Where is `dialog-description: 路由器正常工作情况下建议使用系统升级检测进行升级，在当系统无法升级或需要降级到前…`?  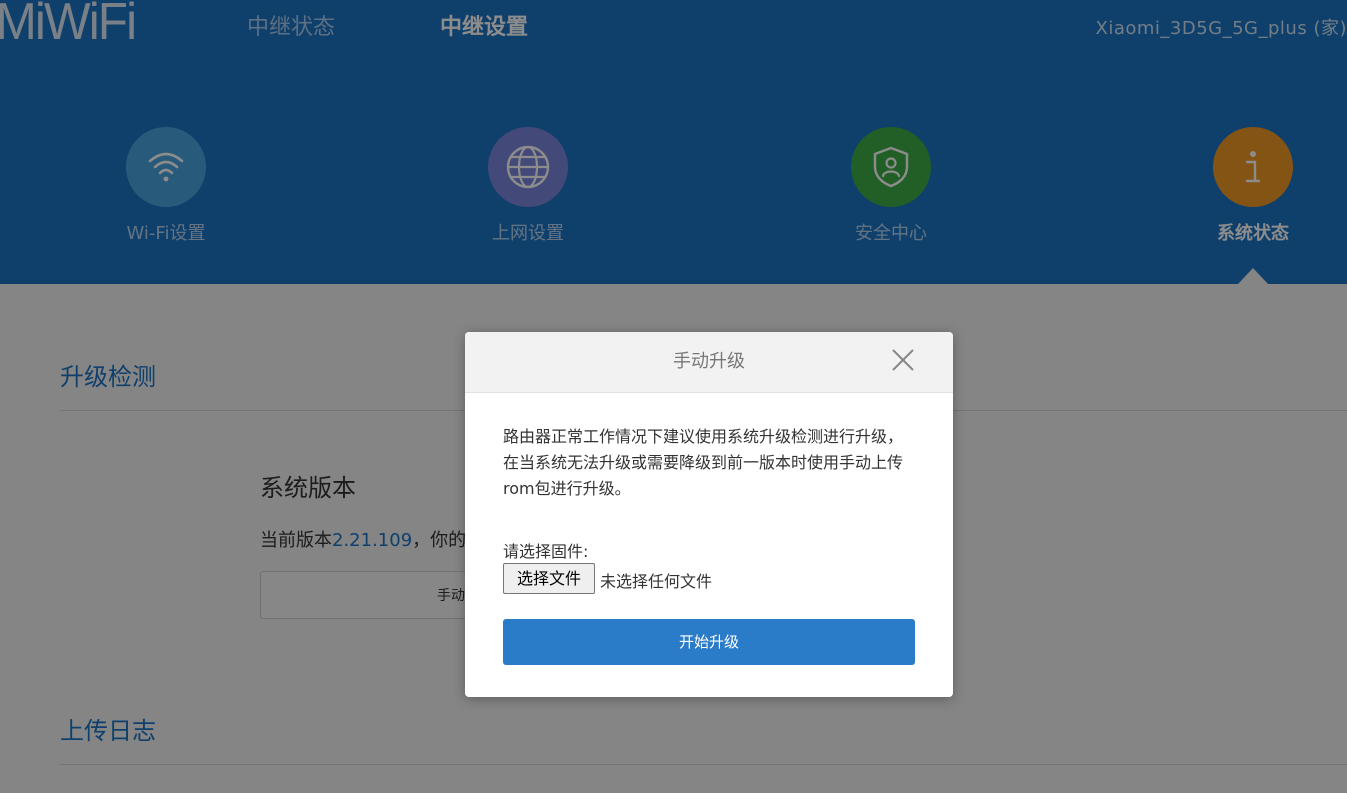
dialog-description: 路由器正常工作情况下建议使用系统升级检测进行升级，在当系统无法升级或需要降级到前… is located at coordinates (703, 462).